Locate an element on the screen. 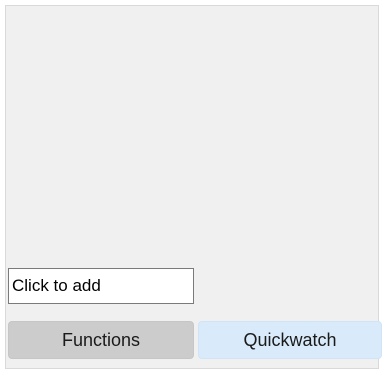  tab-functions: Functions is located at coordinates (101, 340).